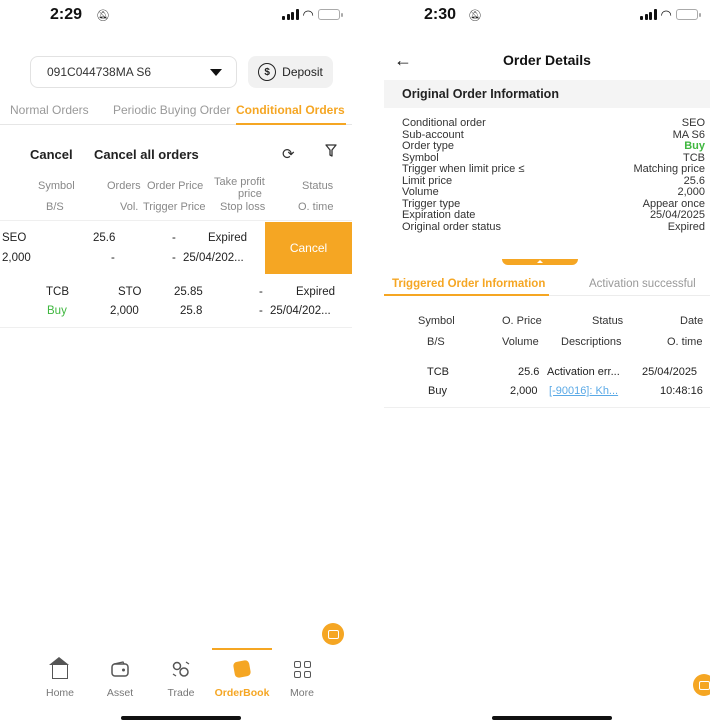  Describe the element at coordinates (302, 669) in the screenshot. I see `grid-icon` at that location.